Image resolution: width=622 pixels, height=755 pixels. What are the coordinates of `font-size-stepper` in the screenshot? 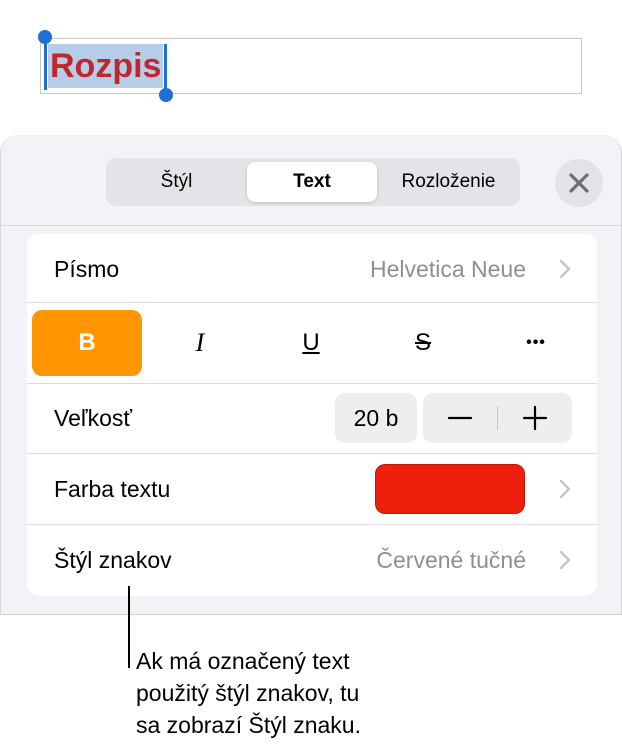 It's located at (497, 418).